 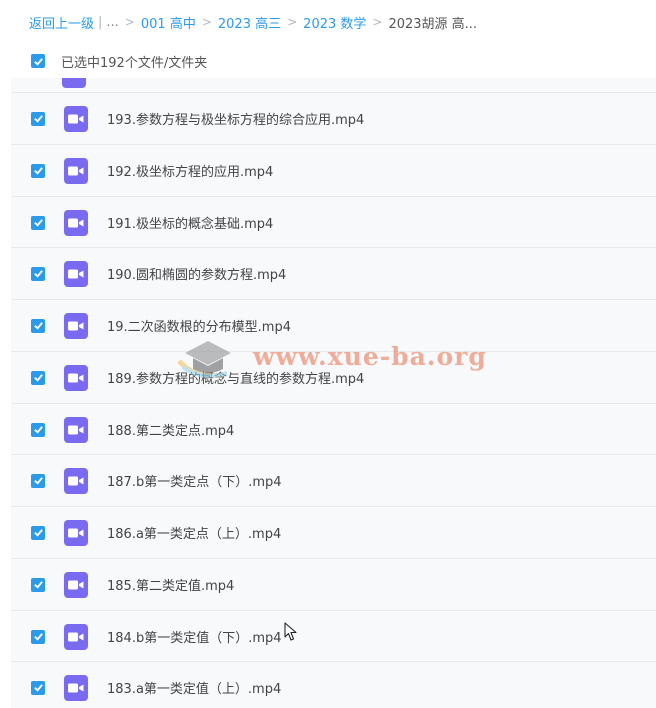 What do you see at coordinates (290, 631) in the screenshot?
I see `mouse-pointer-icon` at bounding box center [290, 631].